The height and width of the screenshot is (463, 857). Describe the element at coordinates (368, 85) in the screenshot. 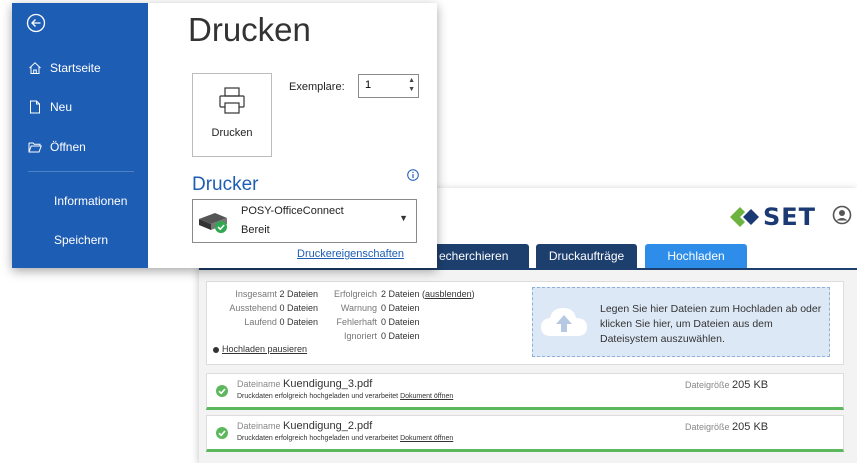

I see `copies-value: 1` at that location.